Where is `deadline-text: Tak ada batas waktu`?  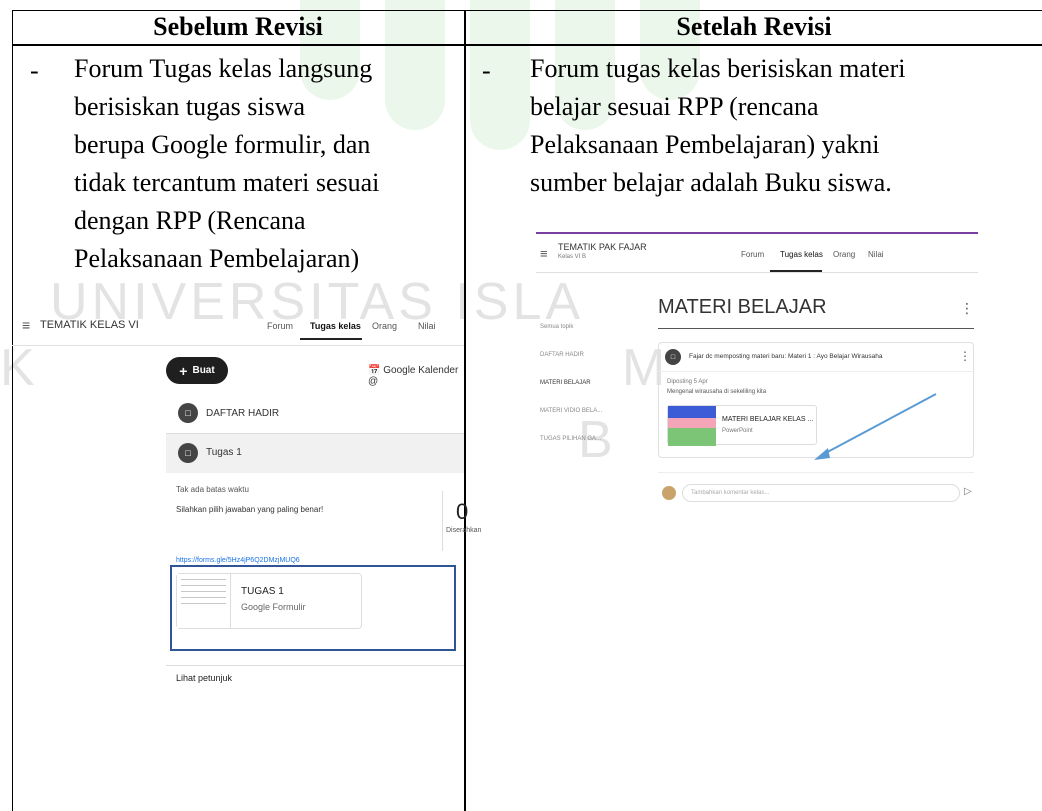 deadline-text: Tak ada batas waktu is located at coordinates (212, 489).